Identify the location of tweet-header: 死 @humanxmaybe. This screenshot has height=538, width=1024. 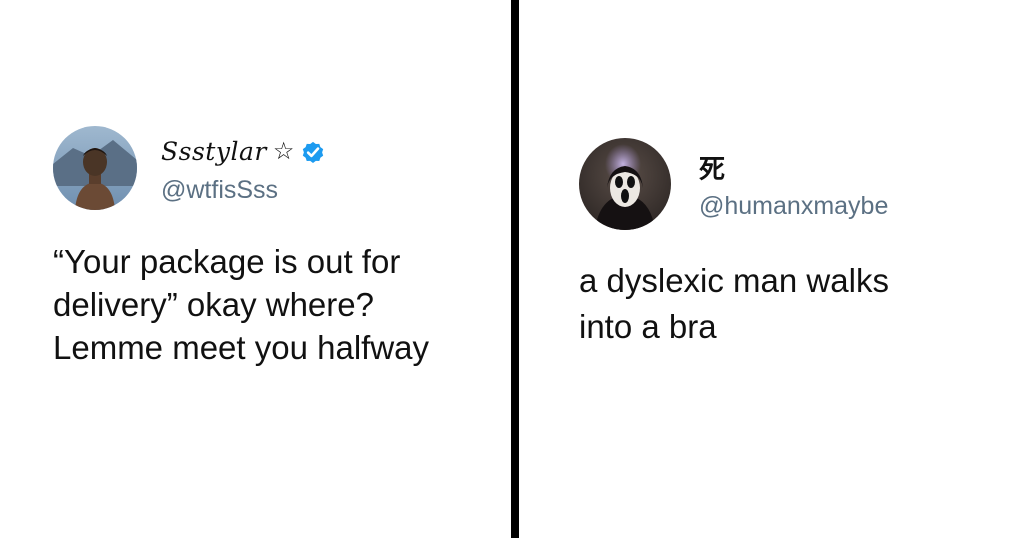
(789, 184).